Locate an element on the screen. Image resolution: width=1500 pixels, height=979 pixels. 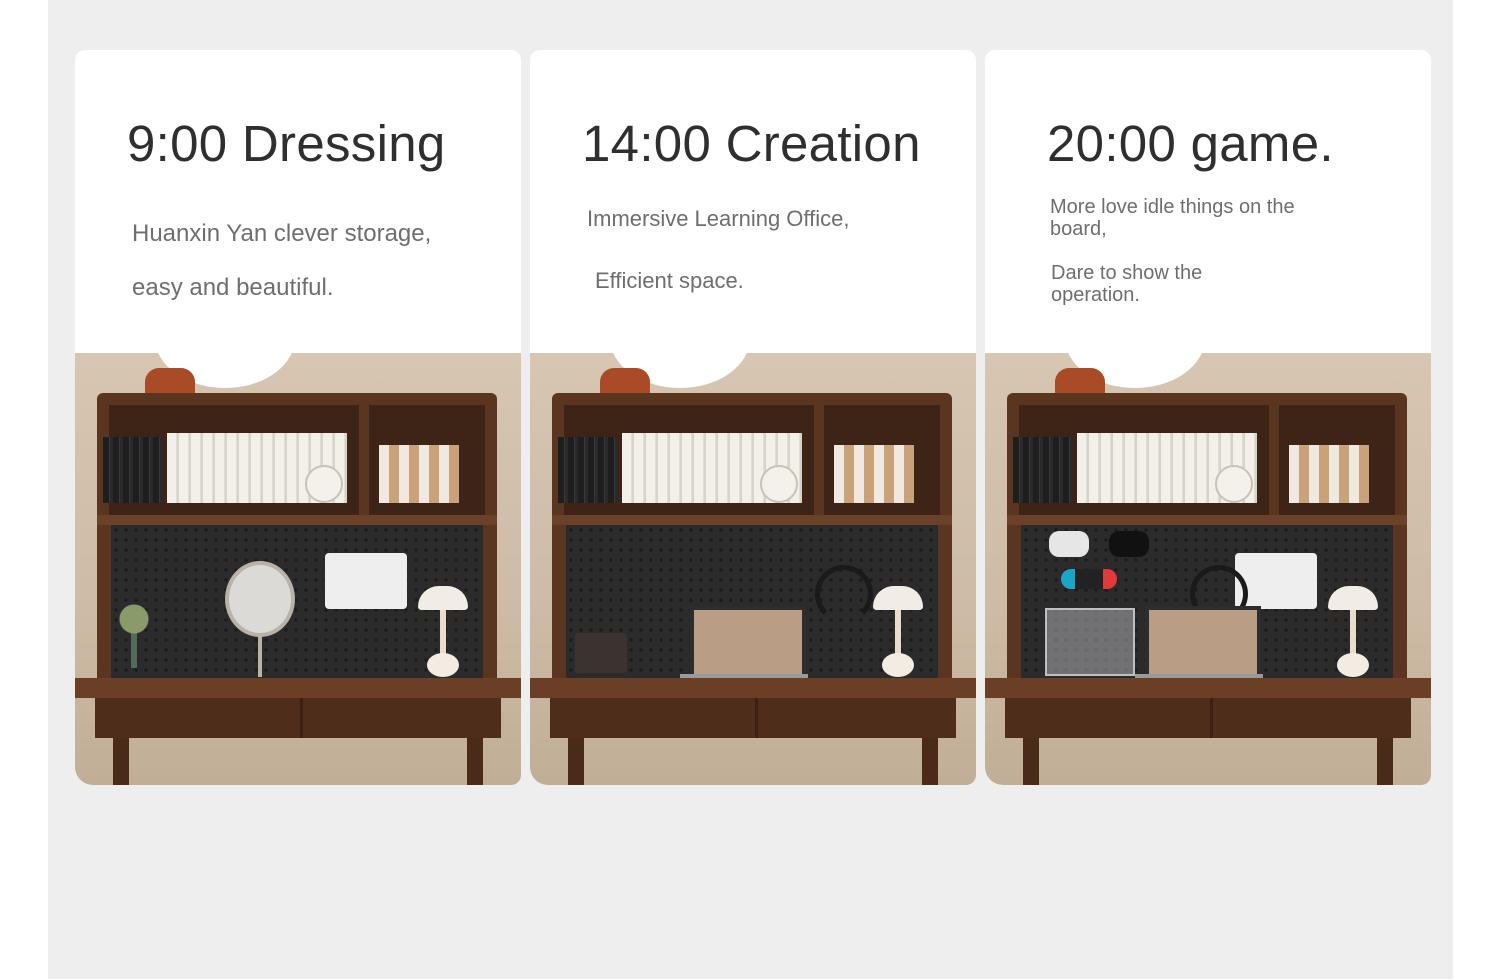
desk-photo-dressing is located at coordinates (298, 569).